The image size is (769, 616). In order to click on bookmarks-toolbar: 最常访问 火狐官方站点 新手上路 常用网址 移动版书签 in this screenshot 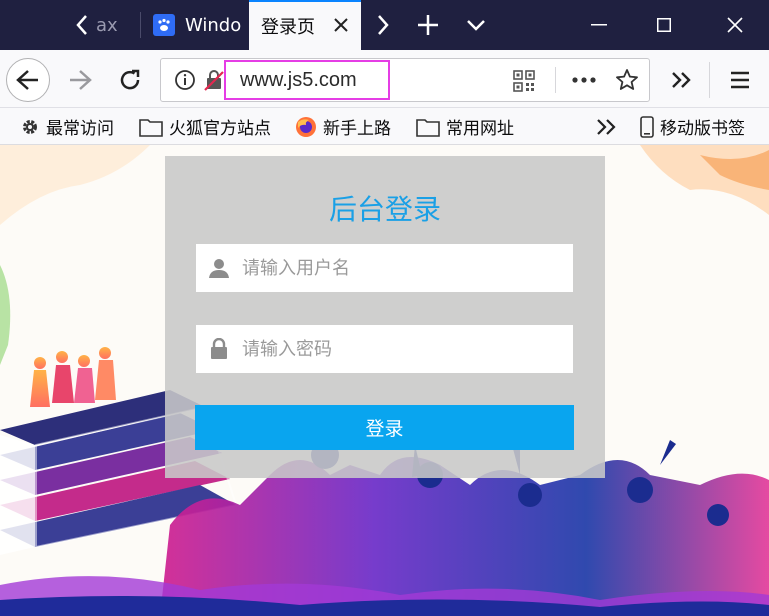, I will do `click(384, 126)`.